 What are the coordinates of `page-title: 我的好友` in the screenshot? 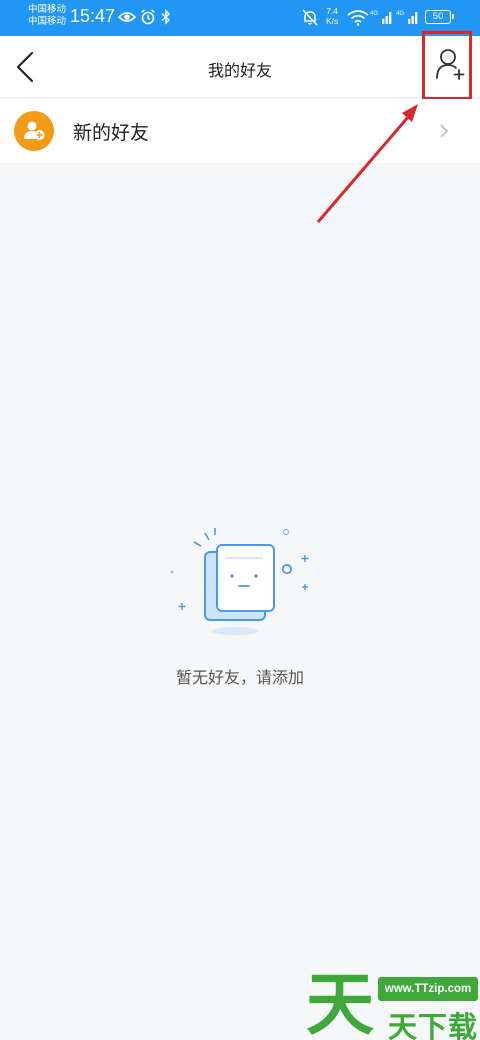 It's located at (239, 70).